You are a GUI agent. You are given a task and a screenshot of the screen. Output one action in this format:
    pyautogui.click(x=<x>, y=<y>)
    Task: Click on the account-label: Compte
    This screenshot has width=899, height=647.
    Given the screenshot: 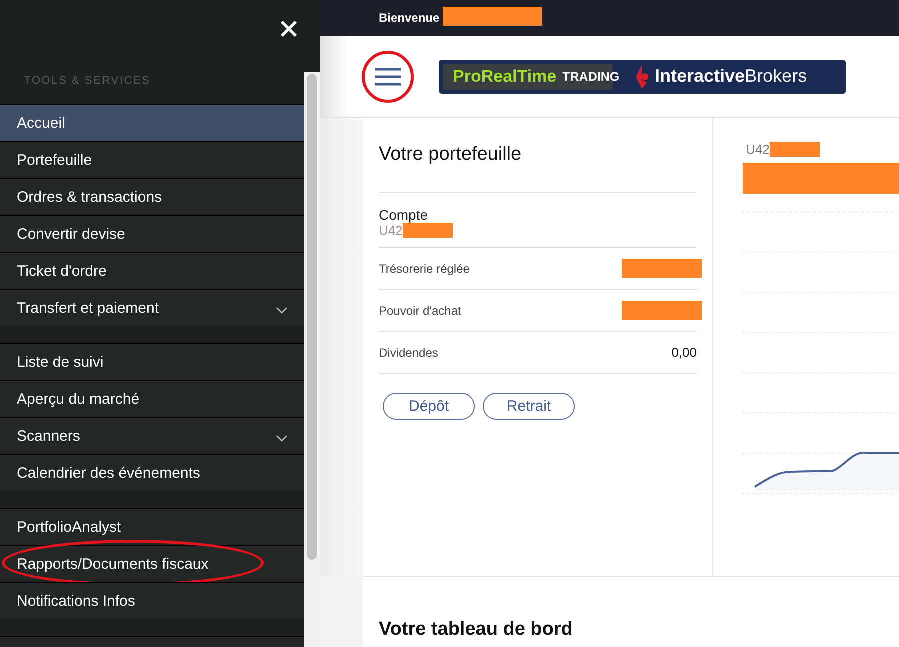 What is the action you would take?
    pyautogui.click(x=404, y=215)
    